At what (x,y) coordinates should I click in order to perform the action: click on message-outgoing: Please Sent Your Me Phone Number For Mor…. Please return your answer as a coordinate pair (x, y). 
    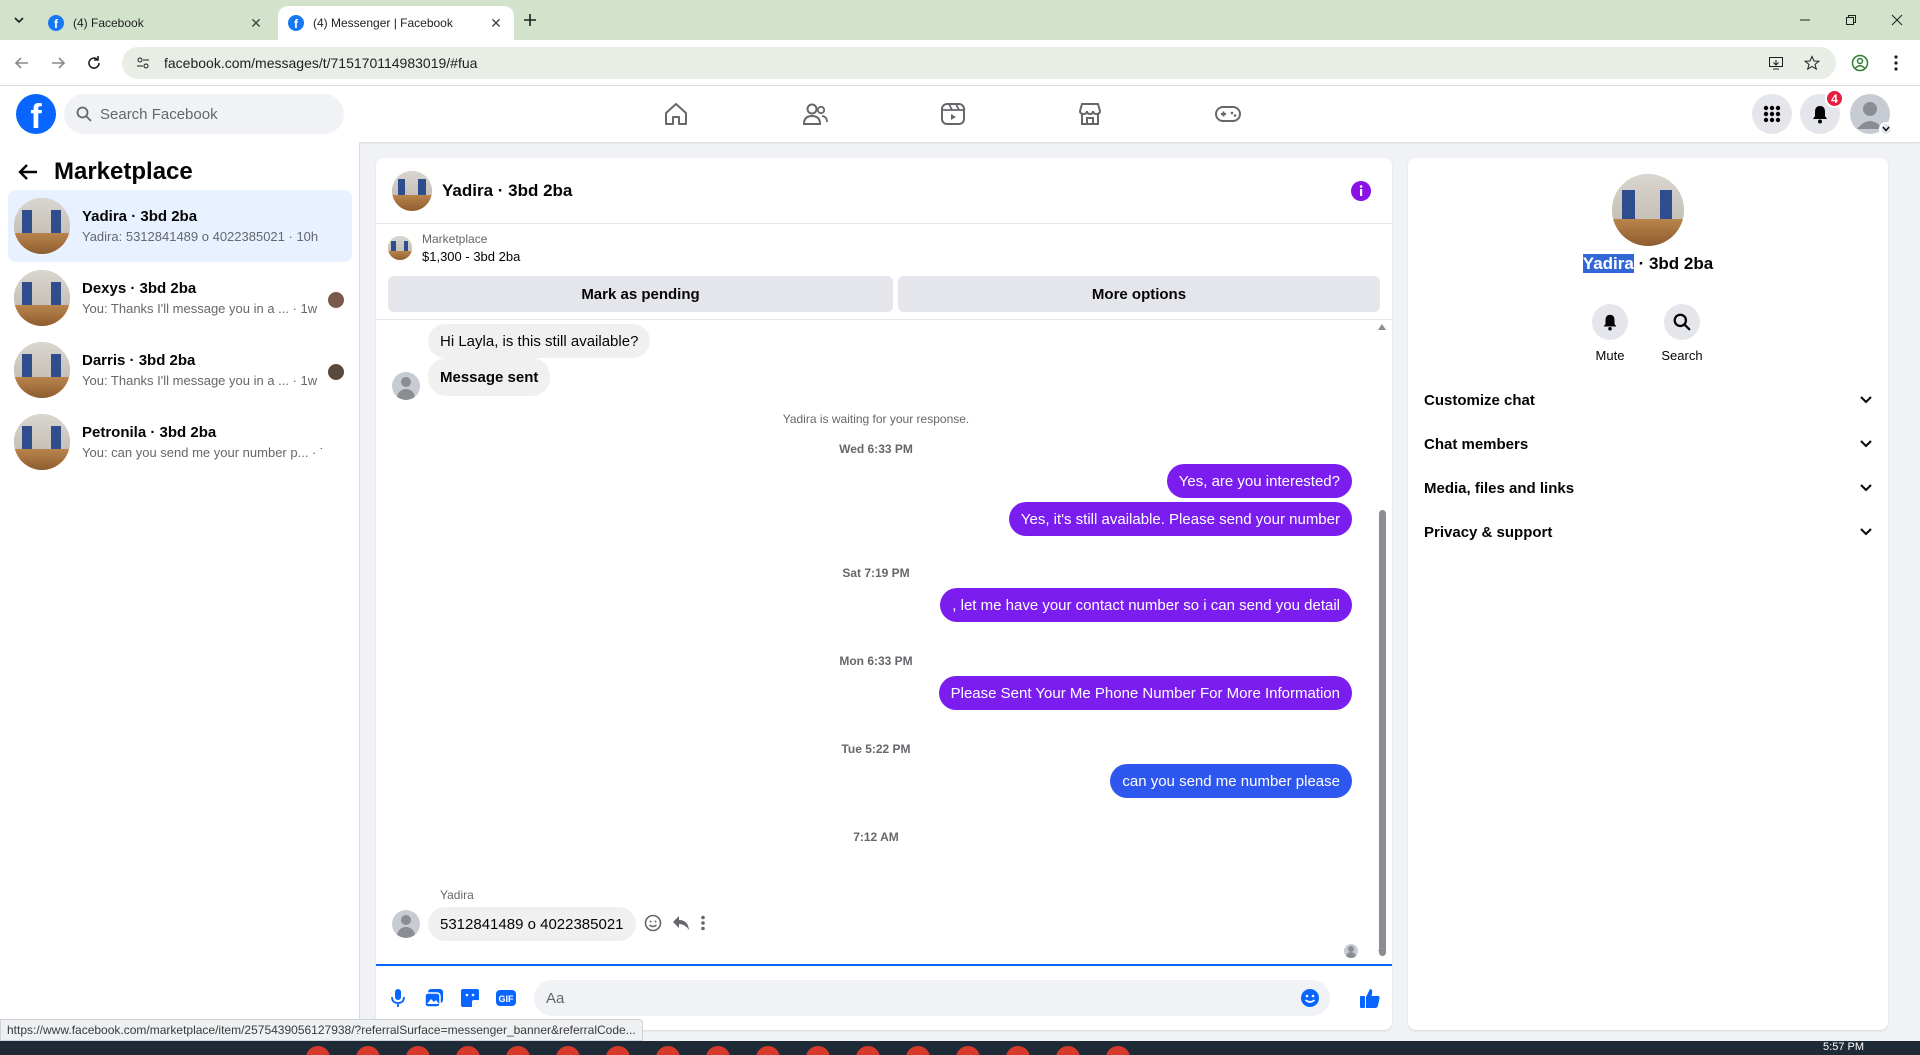
    Looking at the image, I should click on (1145, 693).